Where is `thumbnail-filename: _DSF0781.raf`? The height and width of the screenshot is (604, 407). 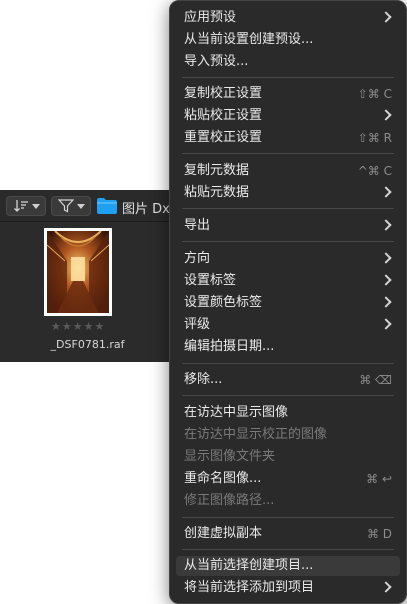
thumbnail-filename: _DSF0781.raf is located at coordinates (87, 344).